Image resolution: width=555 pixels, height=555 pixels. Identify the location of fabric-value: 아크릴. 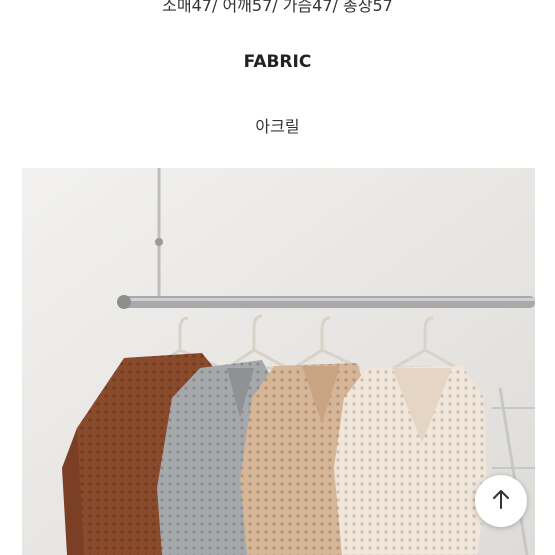
(277, 126).